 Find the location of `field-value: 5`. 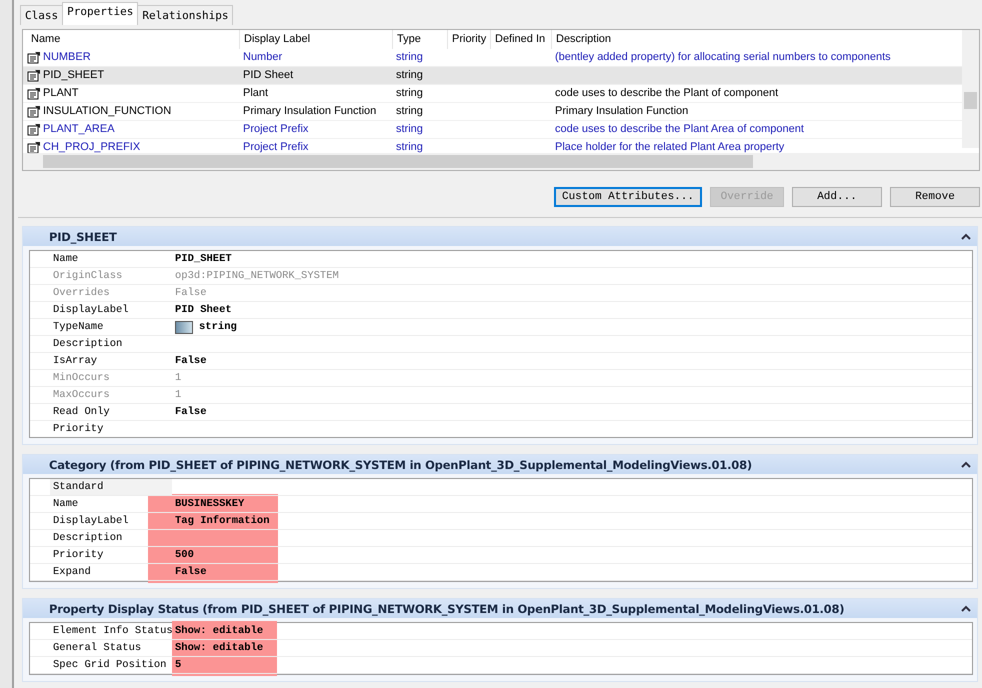

field-value: 5 is located at coordinates (178, 665).